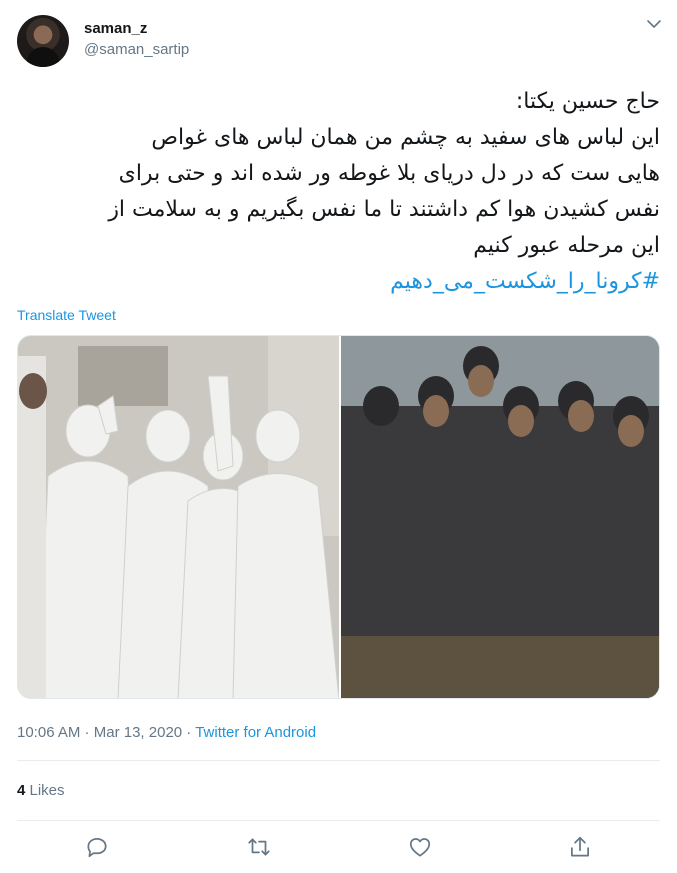 The image size is (677, 873). What do you see at coordinates (48, 732) in the screenshot?
I see `tweet-time: 10:06 AM` at bounding box center [48, 732].